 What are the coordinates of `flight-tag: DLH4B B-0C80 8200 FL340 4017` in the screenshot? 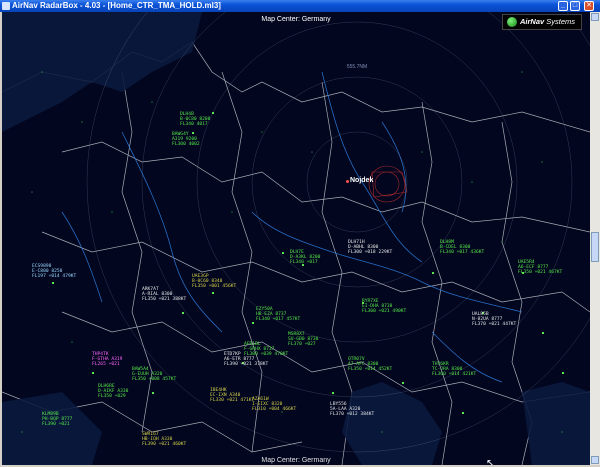 It's located at (195, 120).